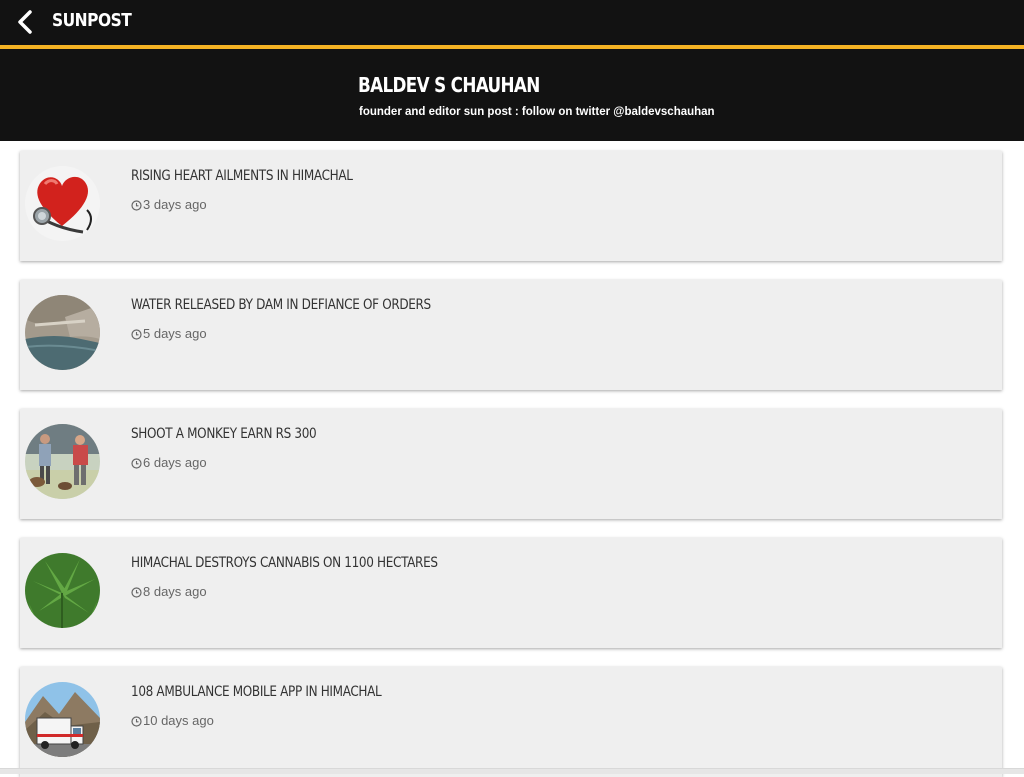  I want to click on post-timestamp: 3 days ago, so click(169, 205).